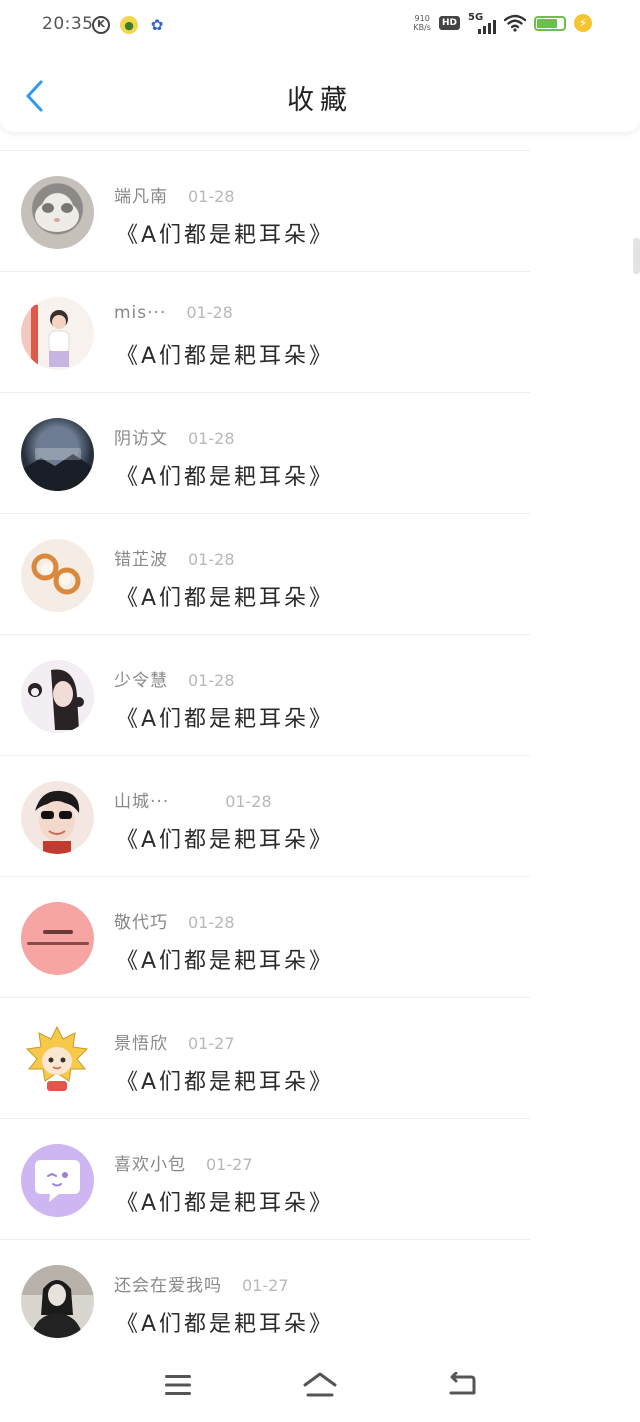 The image size is (640, 1422). I want to click on user-name: 山城···, so click(142, 802).